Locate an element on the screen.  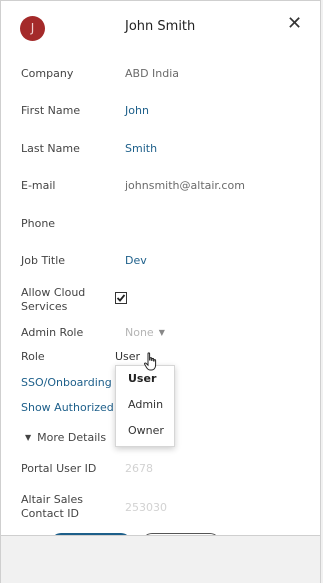
role-select: User is located at coordinates (127, 357).